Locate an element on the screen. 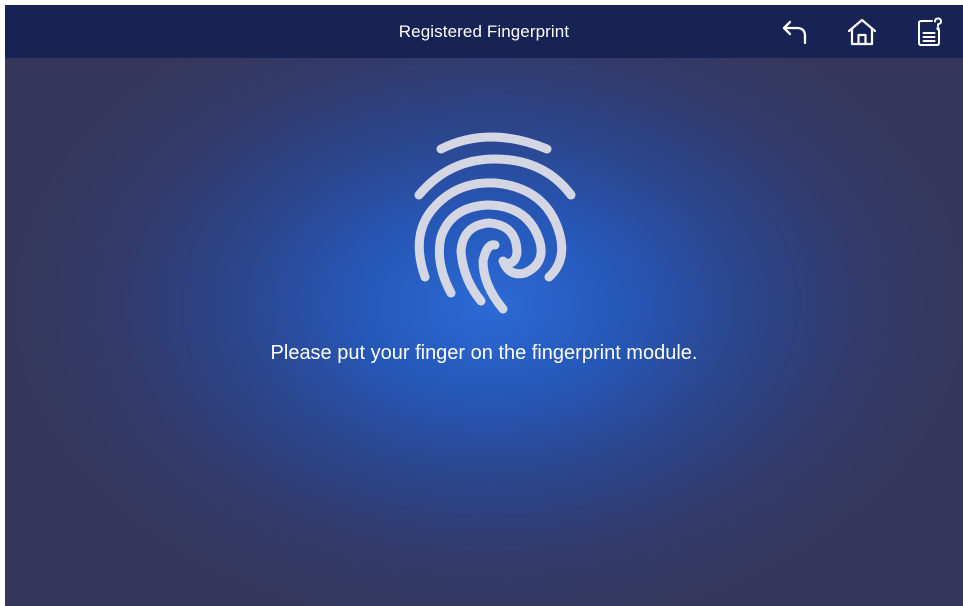  document-help-icon is located at coordinates (930, 32).